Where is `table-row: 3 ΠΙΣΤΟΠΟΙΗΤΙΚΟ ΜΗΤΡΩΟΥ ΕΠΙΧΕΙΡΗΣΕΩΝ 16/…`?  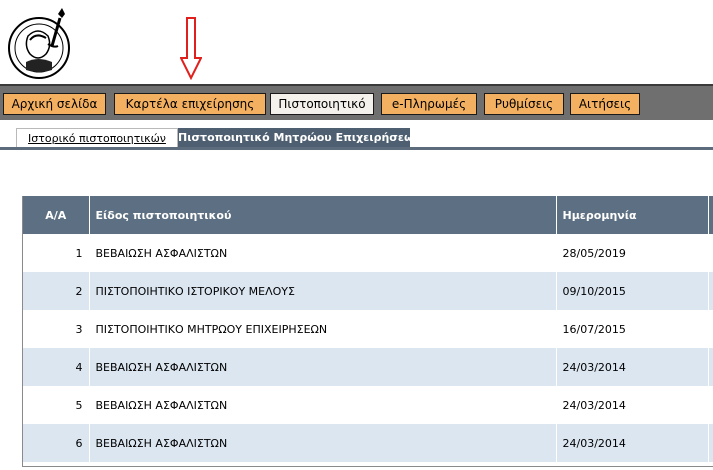 table-row: 3 ΠΙΣΤΟΠΟΙΗΤΙΚΟ ΜΗΤΡΩΟΥ ΕΠΙΧΕΙΡΗΣΕΩΝ 16/… is located at coordinates (368, 329).